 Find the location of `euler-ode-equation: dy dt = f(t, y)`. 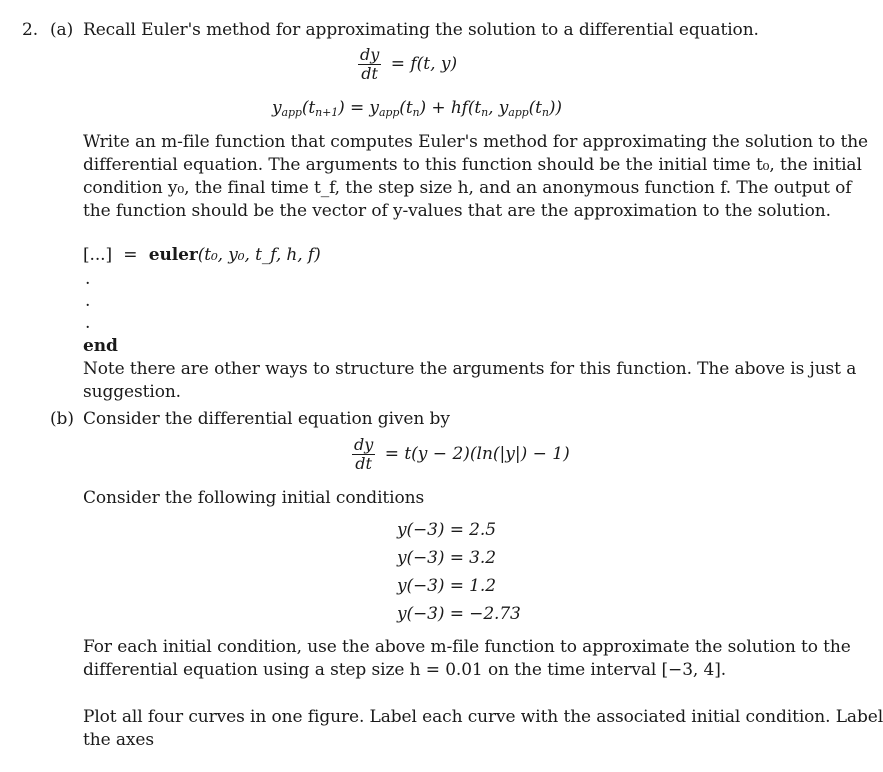

euler-ode-equation: dy dt = f(t, y) is located at coordinates (407, 64).